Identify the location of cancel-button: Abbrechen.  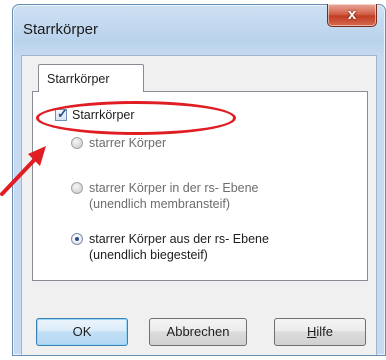
(198, 332).